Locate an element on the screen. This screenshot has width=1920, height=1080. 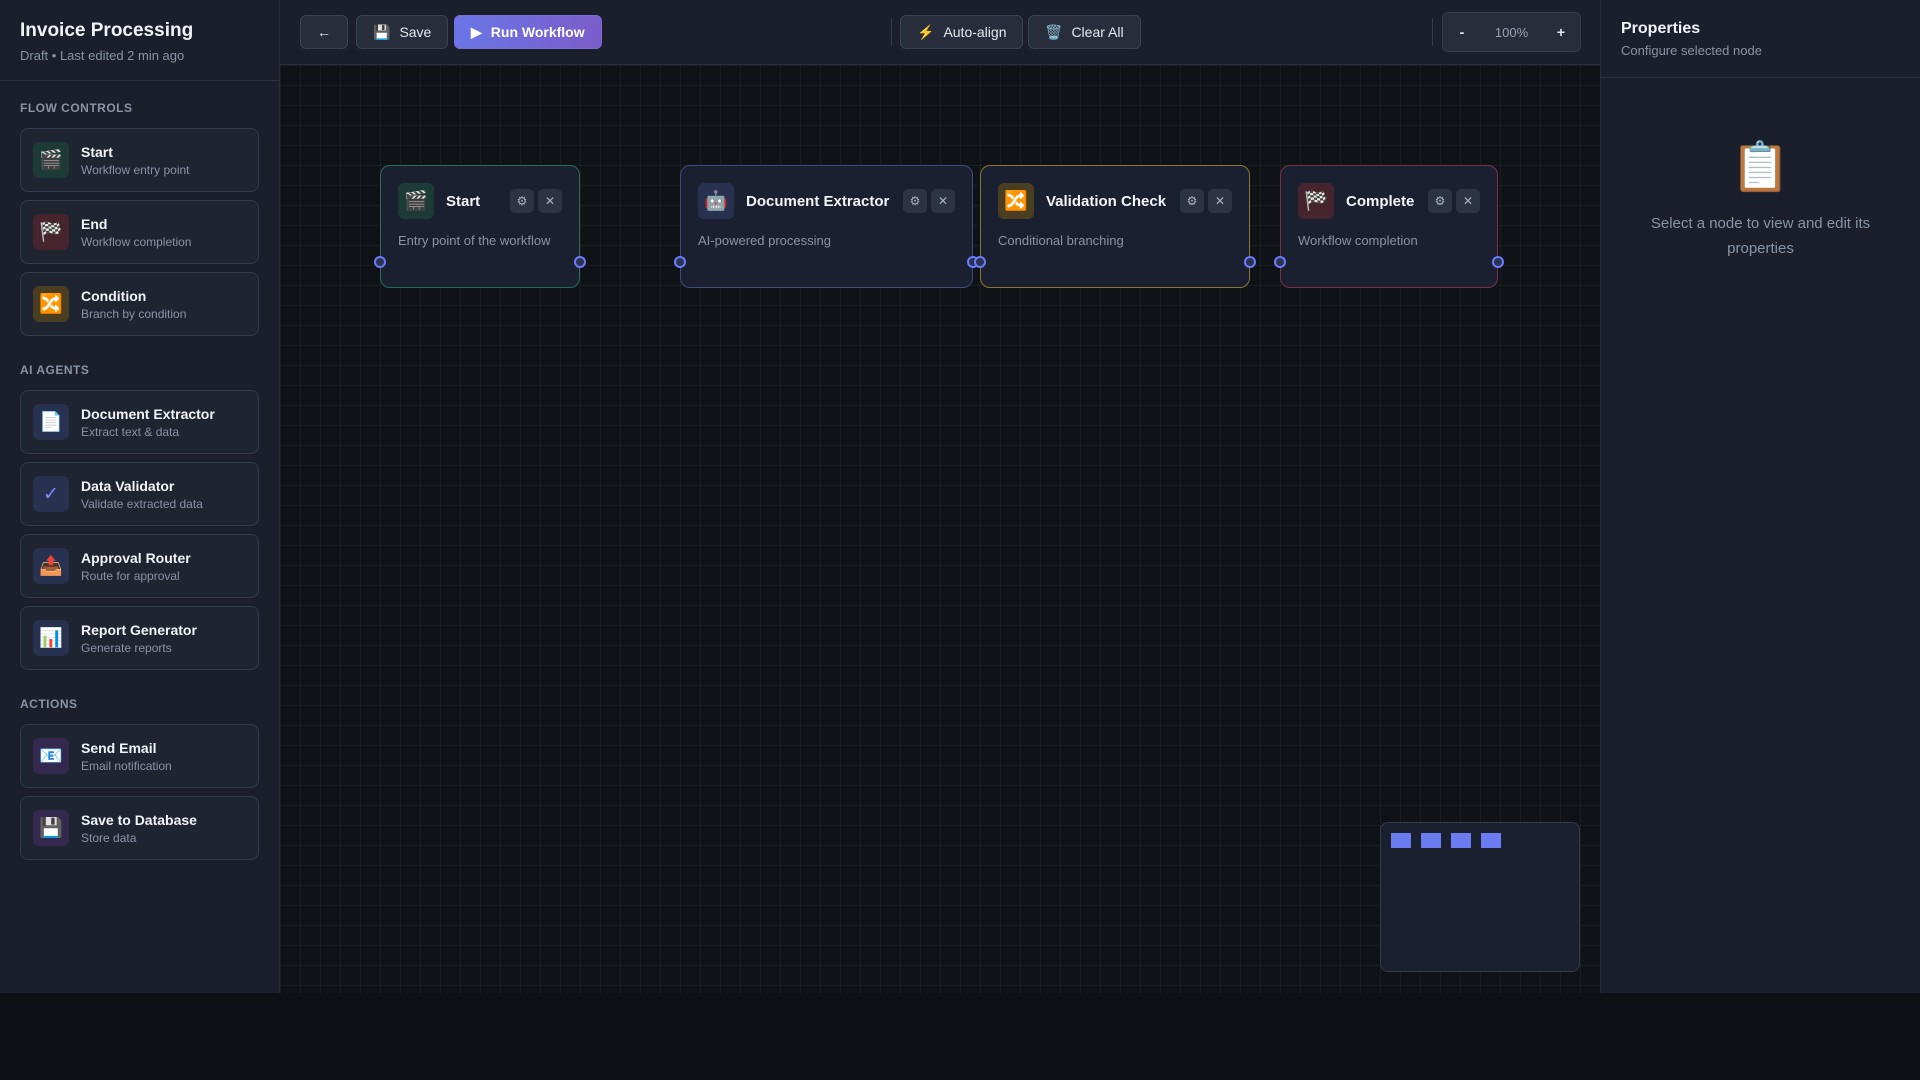
clear-all-button: 🗑️ Clear All is located at coordinates (1084, 32).